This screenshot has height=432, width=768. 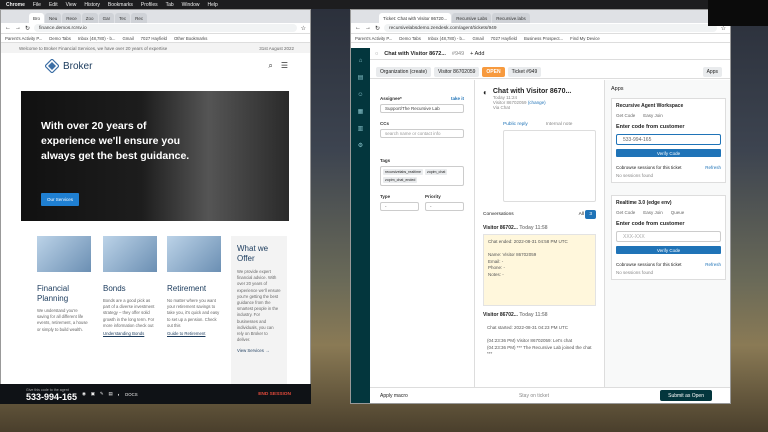 I want to click on cc-input: search name or contact info, so click(x=422, y=133).